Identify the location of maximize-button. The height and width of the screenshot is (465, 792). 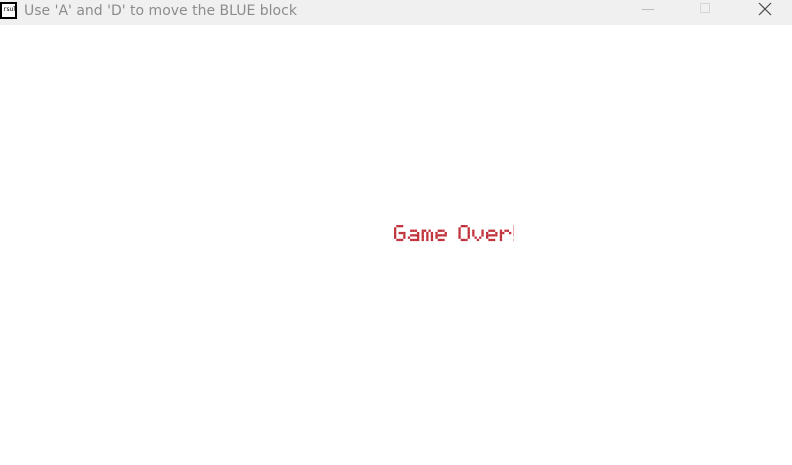
(706, 11).